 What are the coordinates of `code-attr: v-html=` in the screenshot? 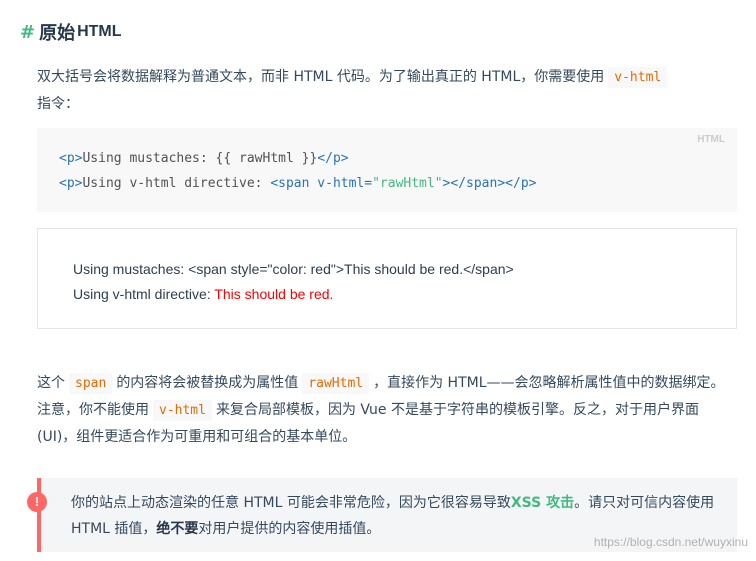 It's located at (341, 183).